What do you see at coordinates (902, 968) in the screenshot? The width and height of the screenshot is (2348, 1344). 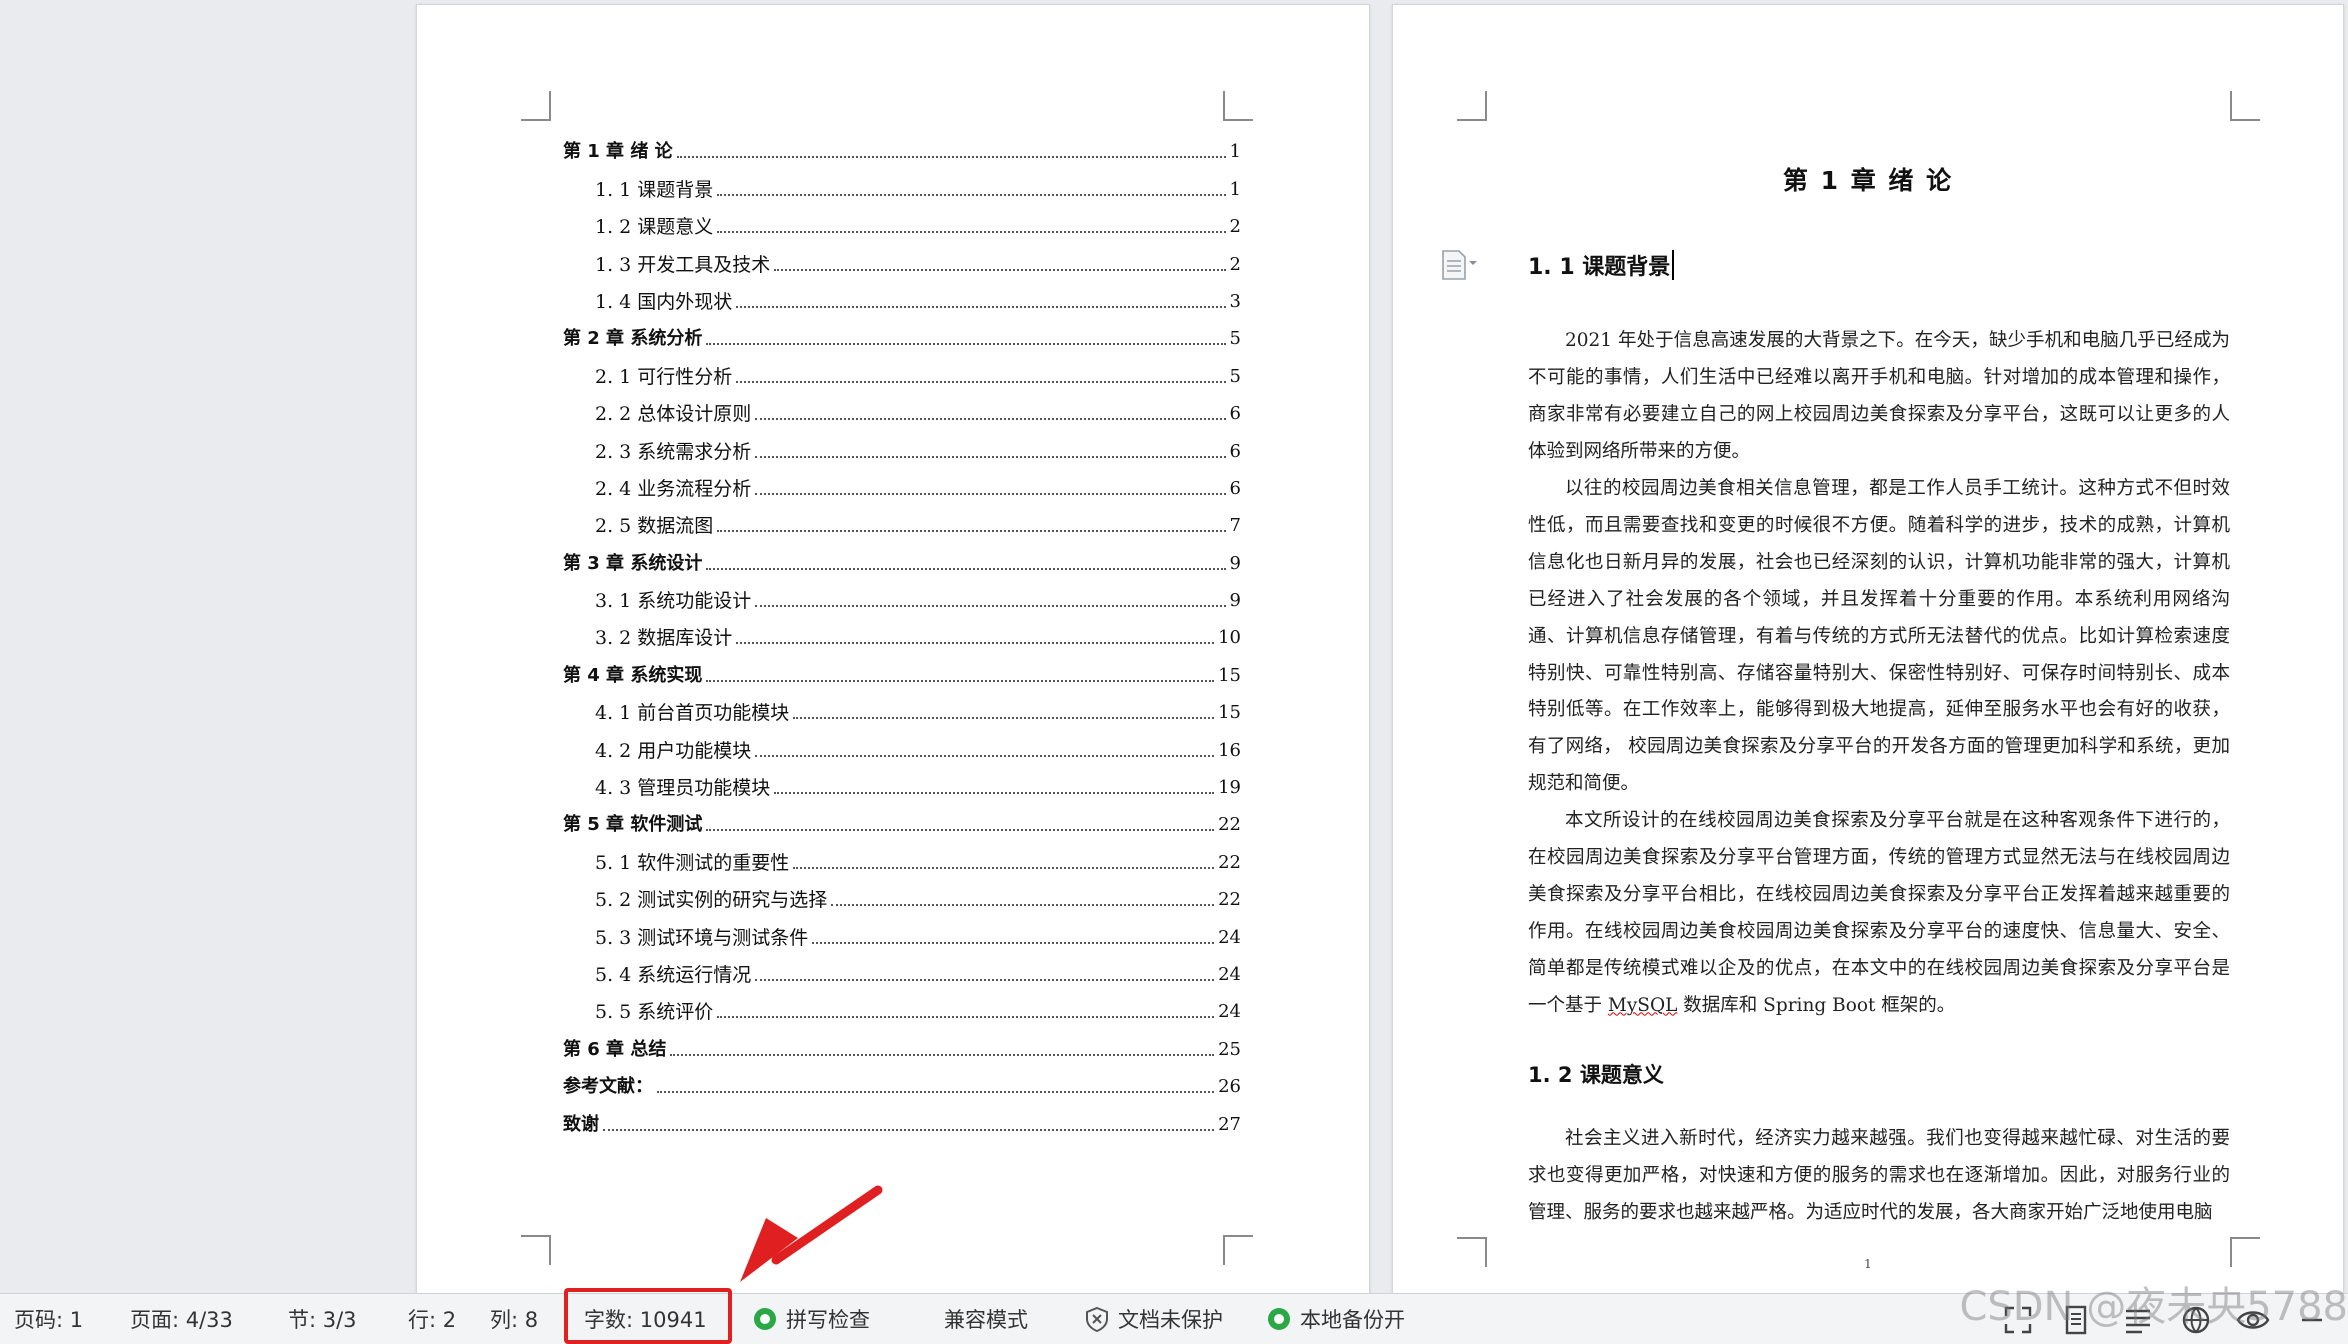 I see `toc-entry: 5. 4 系统运行情况 24` at bounding box center [902, 968].